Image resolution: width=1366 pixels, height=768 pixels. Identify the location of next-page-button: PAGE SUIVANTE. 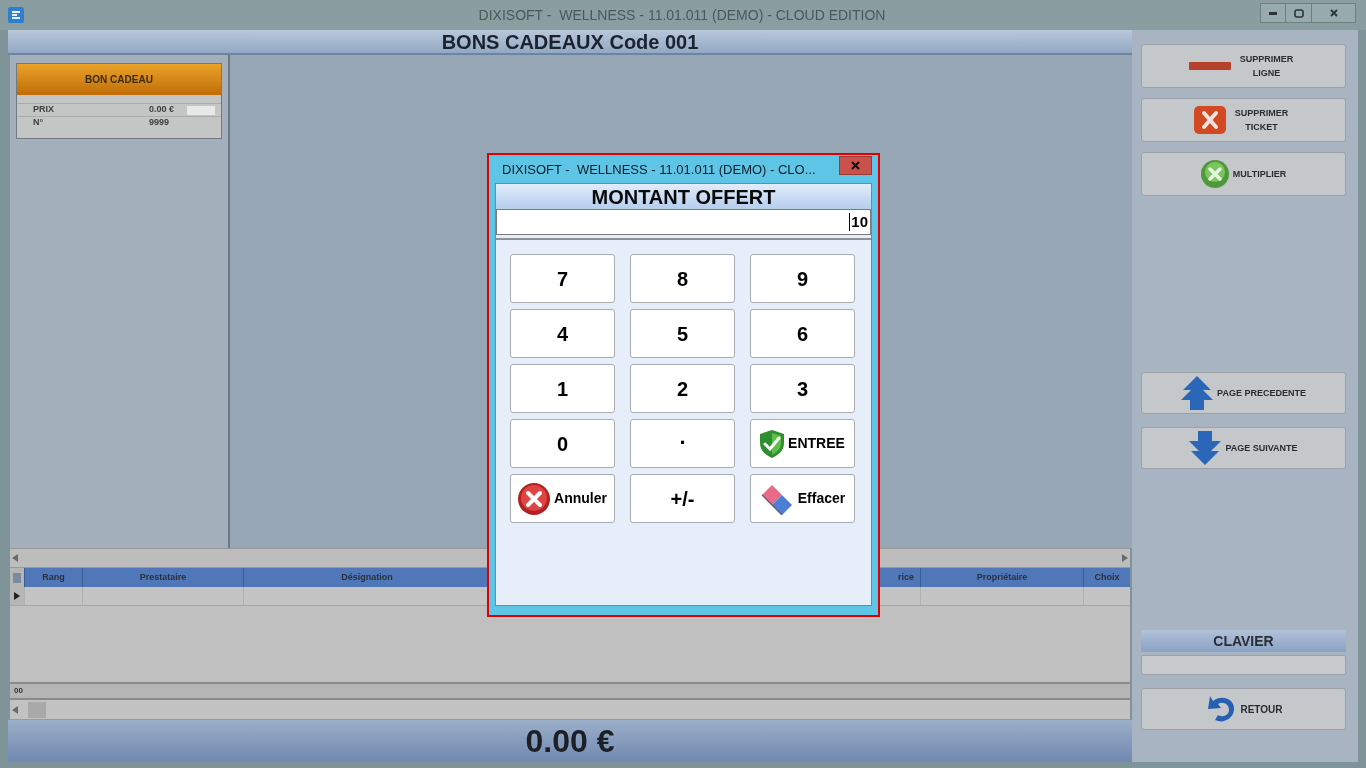
(1243, 448).